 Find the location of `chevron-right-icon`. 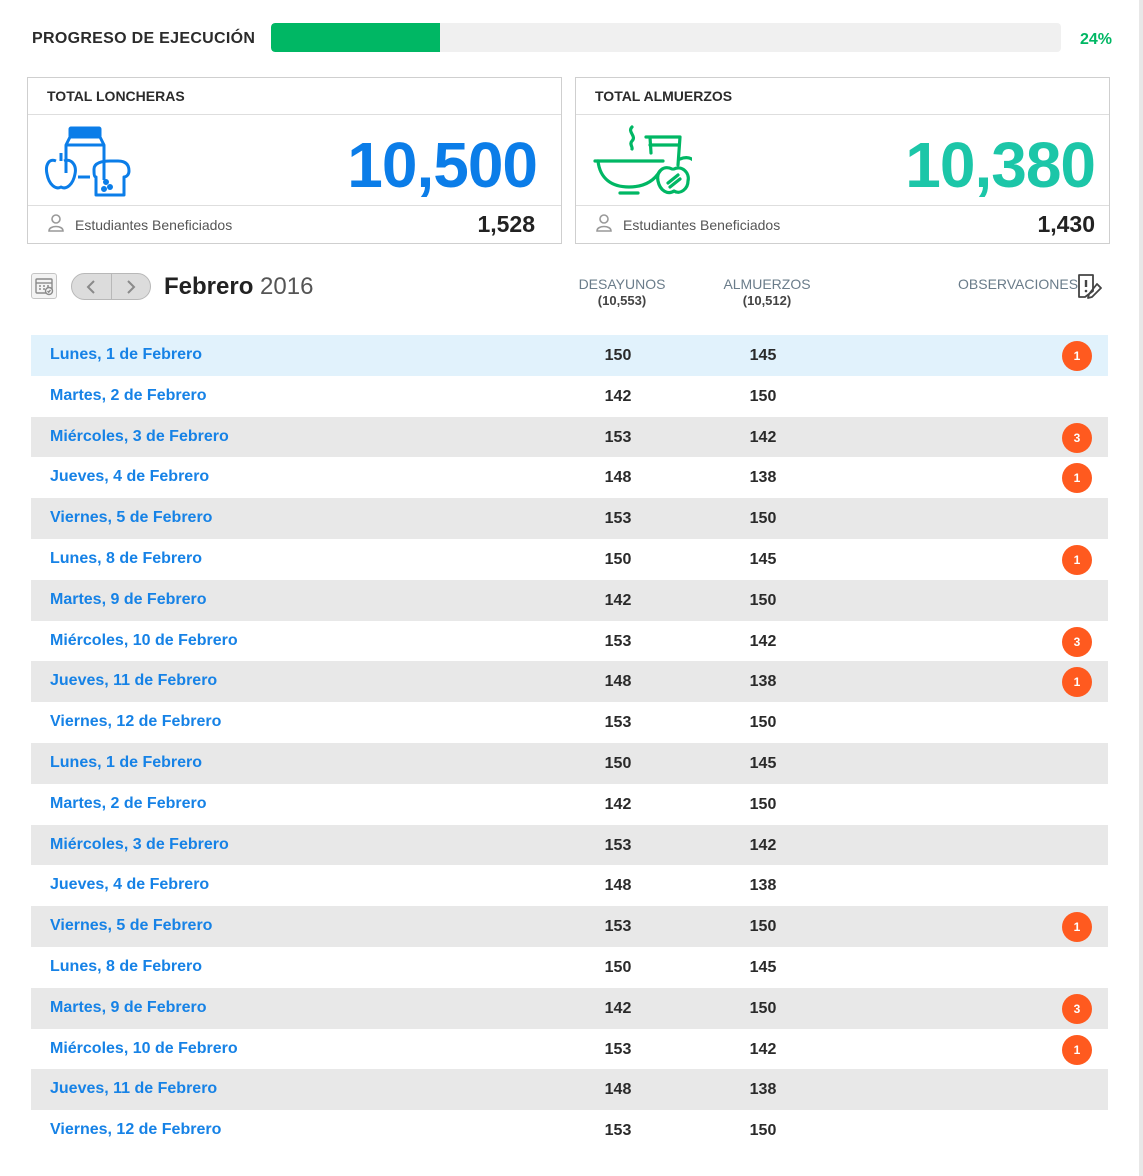

chevron-right-icon is located at coordinates (131, 286).